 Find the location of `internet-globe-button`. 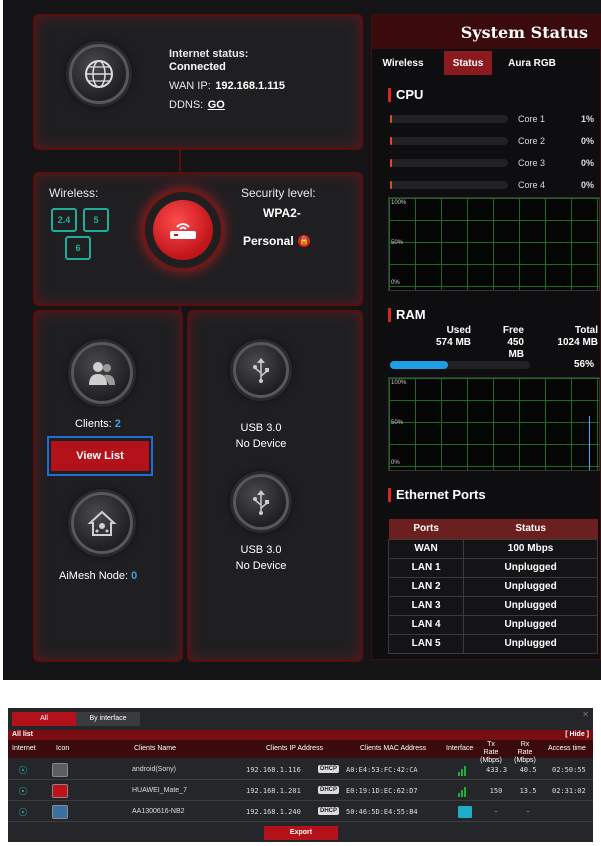

internet-globe-button is located at coordinates (99, 74).